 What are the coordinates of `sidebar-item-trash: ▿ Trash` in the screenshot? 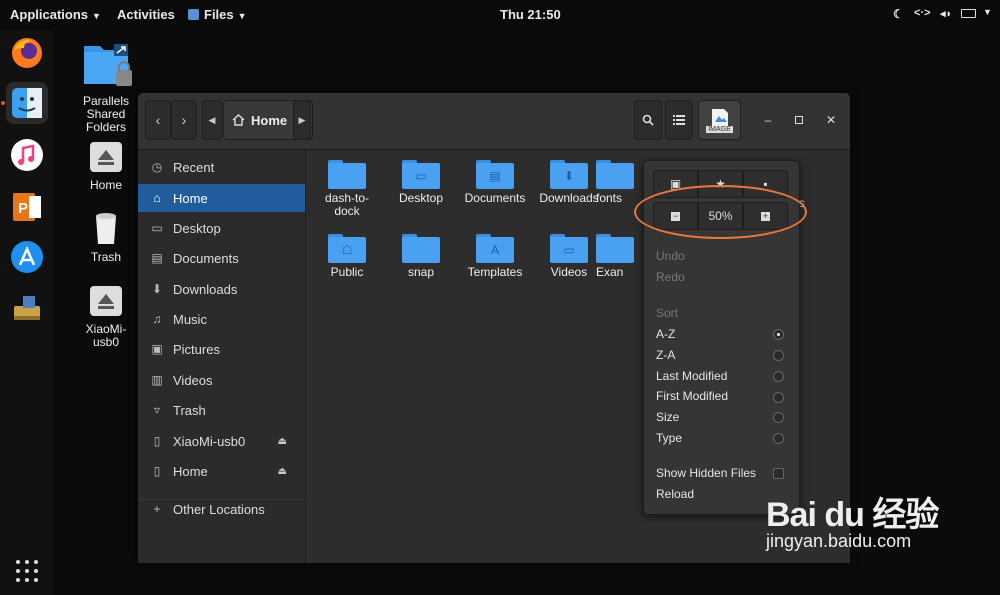 It's located at (221, 410).